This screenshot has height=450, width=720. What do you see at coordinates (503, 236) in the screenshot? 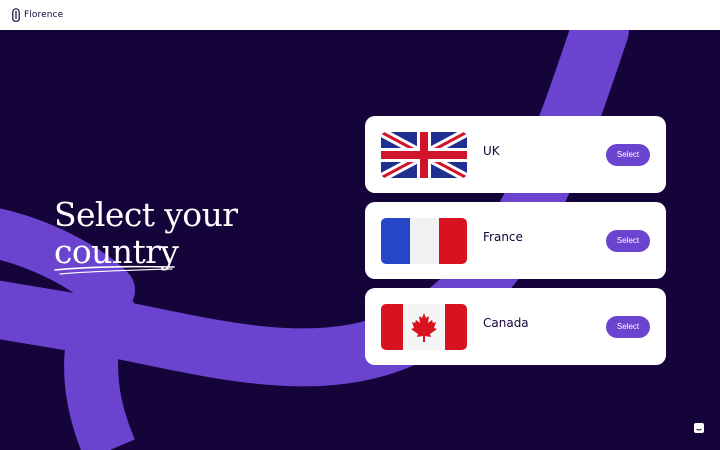
I see `country-name-france: France` at bounding box center [503, 236].